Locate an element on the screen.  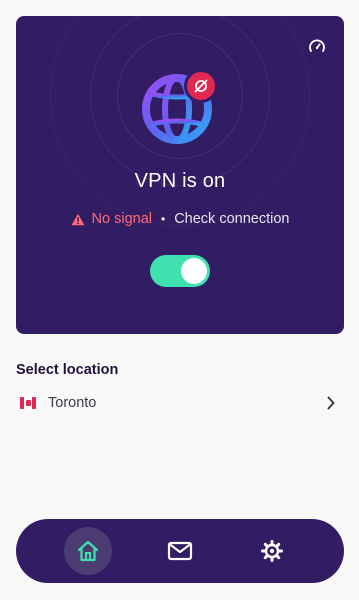
canada-flag-icon is located at coordinates (28, 403).